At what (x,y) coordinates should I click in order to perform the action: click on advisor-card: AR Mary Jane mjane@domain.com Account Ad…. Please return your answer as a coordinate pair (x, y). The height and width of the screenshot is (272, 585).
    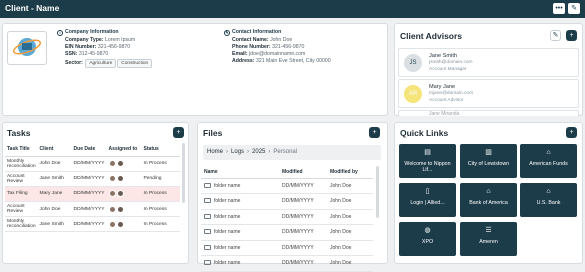
    Looking at the image, I should click on (488, 93).